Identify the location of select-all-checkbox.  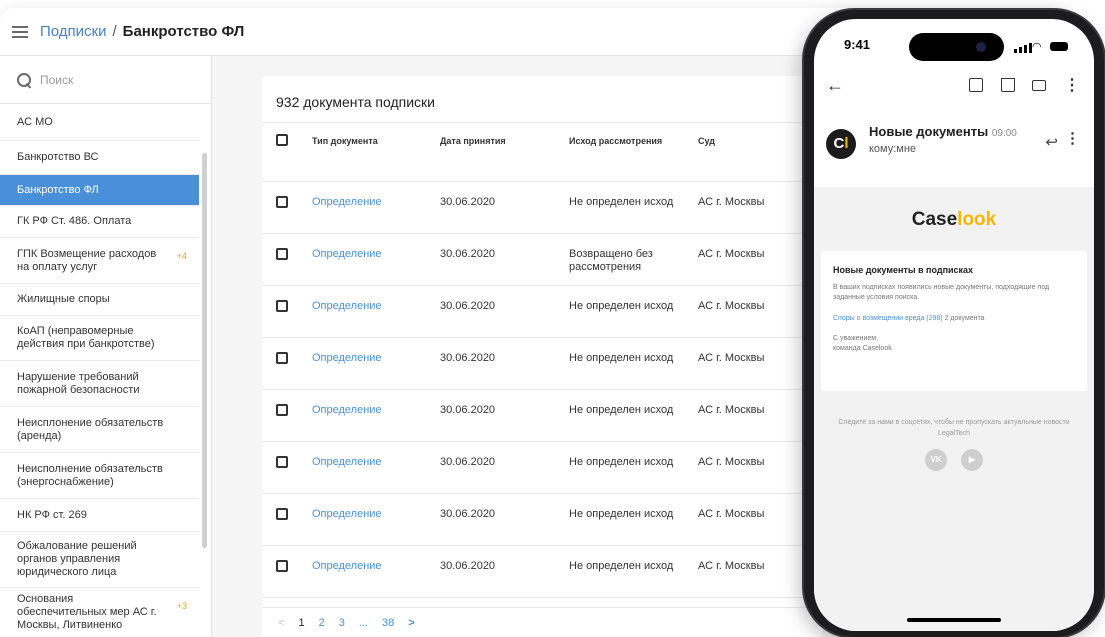
(282, 140).